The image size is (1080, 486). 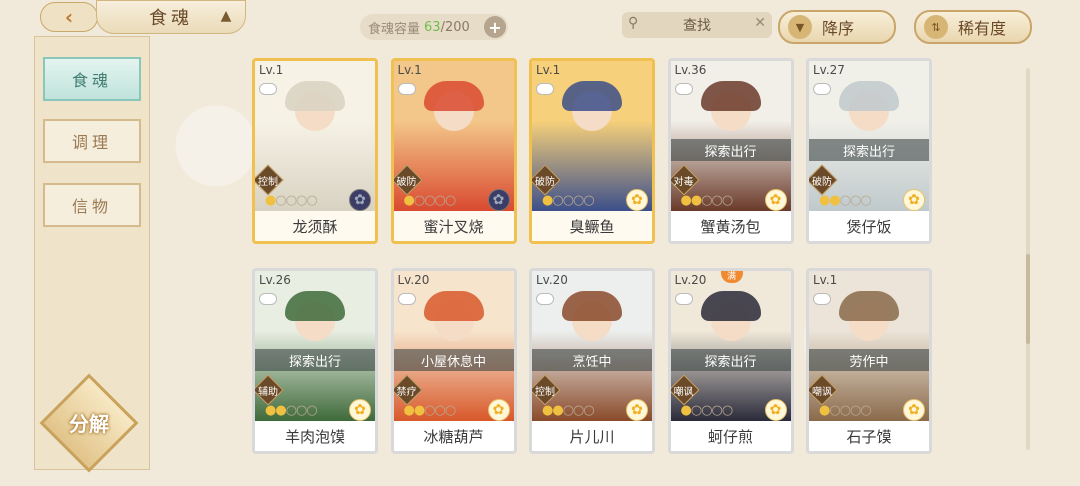 I want to click on status-label: 劳作中, so click(x=869, y=360).